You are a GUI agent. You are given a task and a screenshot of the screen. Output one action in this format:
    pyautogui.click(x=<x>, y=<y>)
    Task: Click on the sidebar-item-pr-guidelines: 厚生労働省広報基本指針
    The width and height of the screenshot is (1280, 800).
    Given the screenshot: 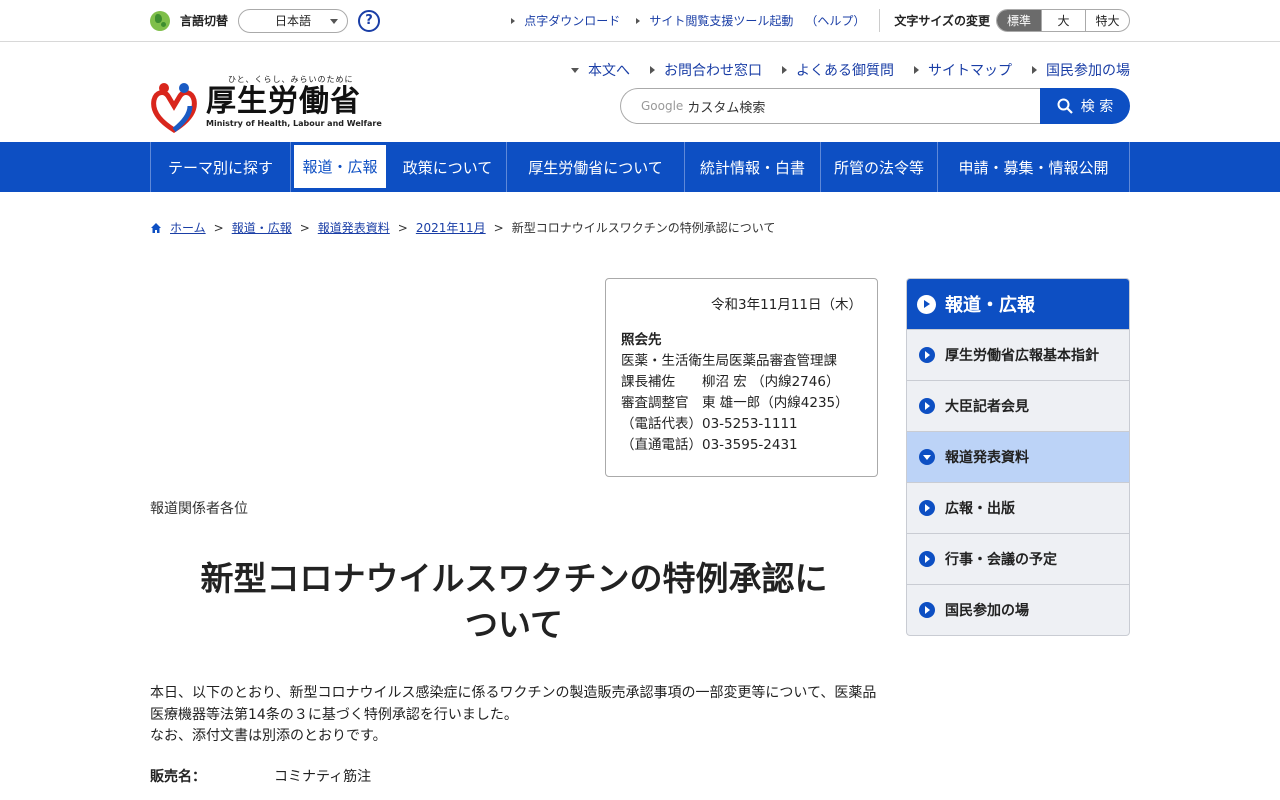 What is the action you would take?
    pyautogui.click(x=1018, y=354)
    